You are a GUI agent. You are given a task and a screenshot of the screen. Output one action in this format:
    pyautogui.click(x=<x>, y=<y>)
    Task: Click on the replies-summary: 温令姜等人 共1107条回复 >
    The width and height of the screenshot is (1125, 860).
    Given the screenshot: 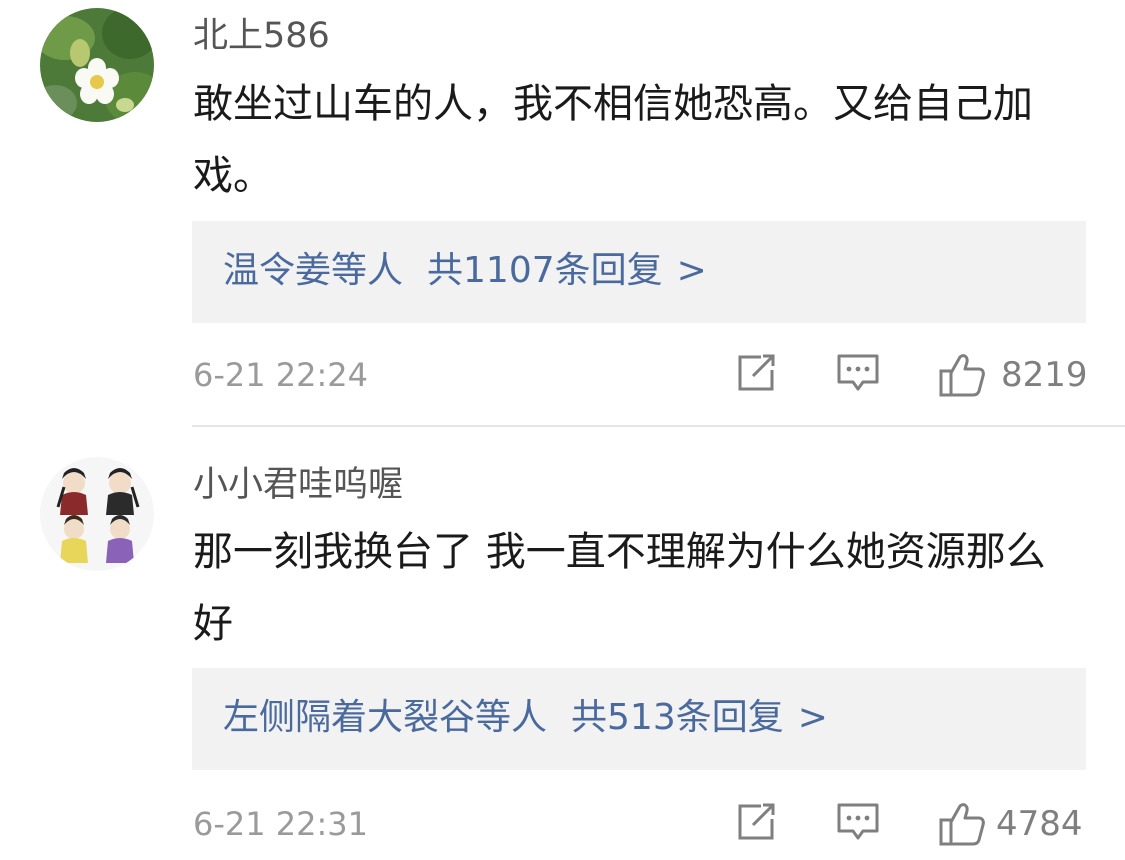 What is the action you would take?
    pyautogui.click(x=639, y=272)
    